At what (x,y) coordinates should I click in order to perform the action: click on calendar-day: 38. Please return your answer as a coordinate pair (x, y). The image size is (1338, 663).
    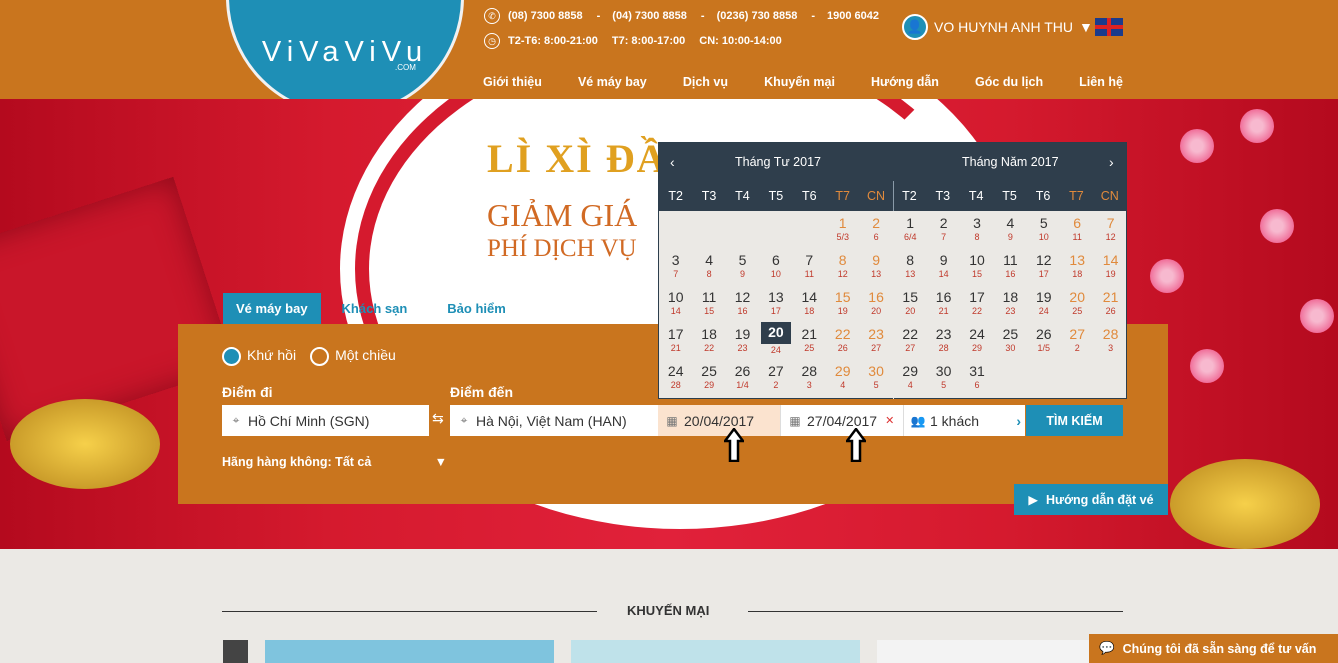
    Looking at the image, I should click on (976, 229).